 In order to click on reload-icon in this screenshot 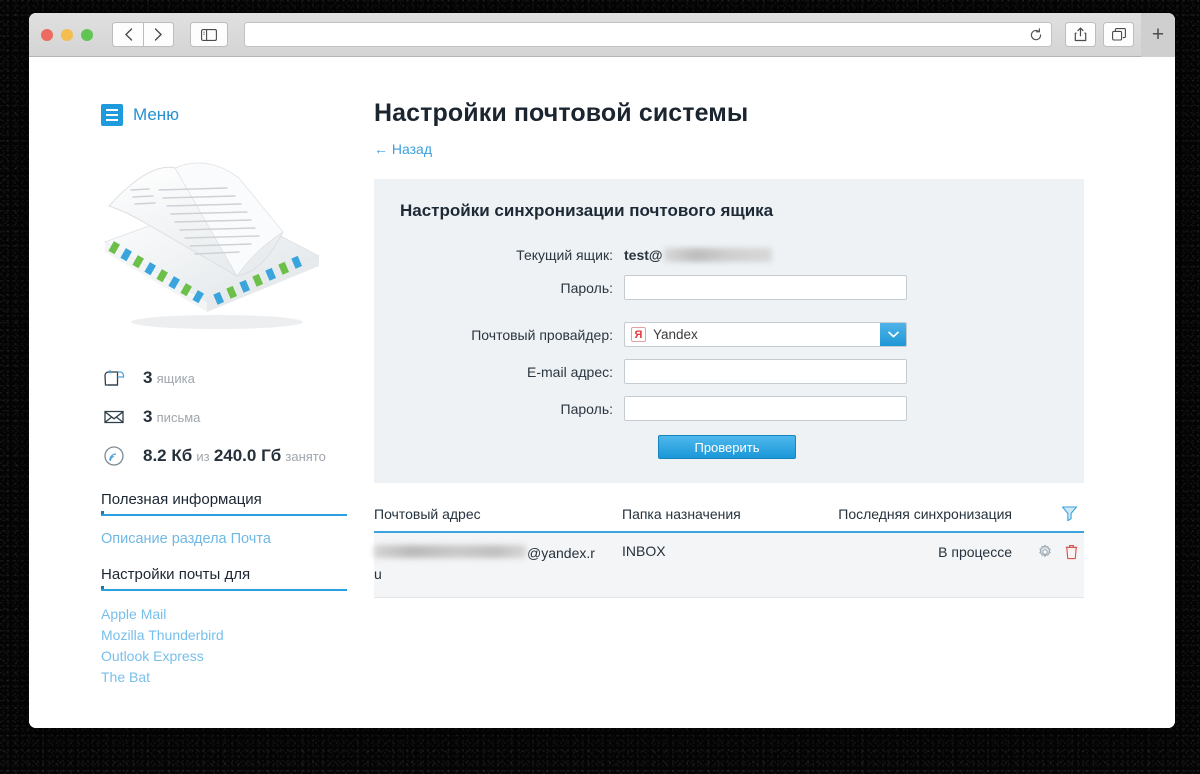, I will do `click(1036, 33)`.